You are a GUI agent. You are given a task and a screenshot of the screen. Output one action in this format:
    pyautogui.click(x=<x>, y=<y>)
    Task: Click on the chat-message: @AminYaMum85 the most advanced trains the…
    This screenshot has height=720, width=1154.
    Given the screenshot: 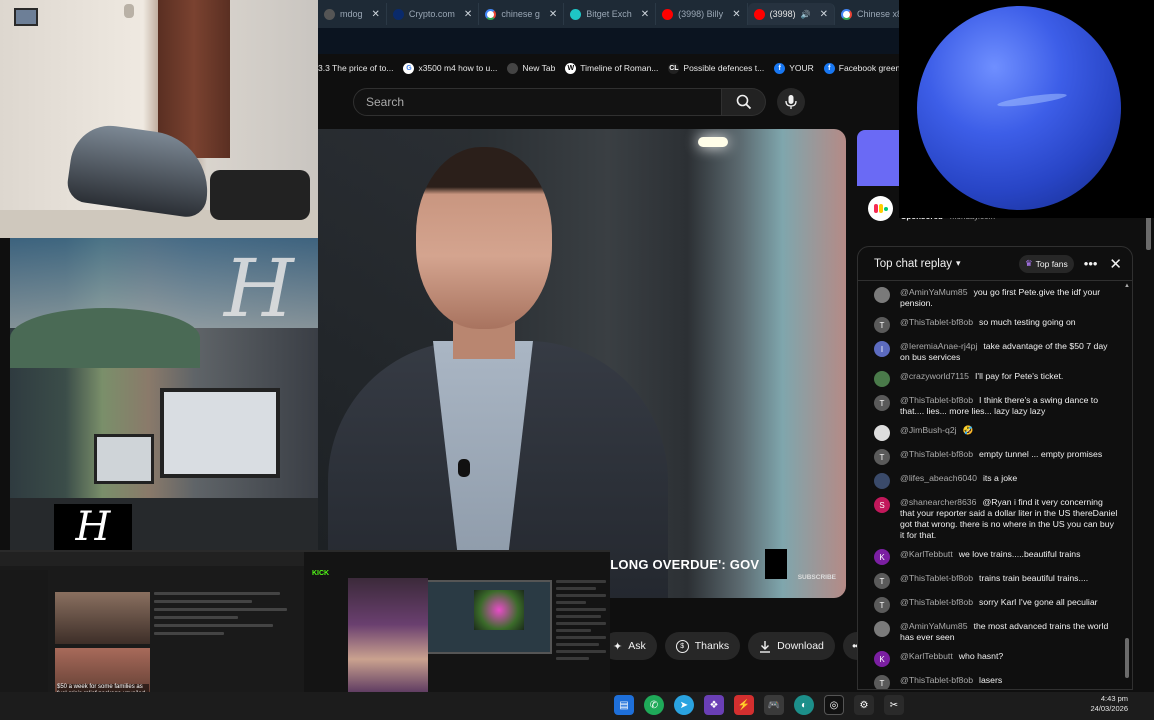 What is the action you would take?
    pyautogui.click(x=996, y=632)
    